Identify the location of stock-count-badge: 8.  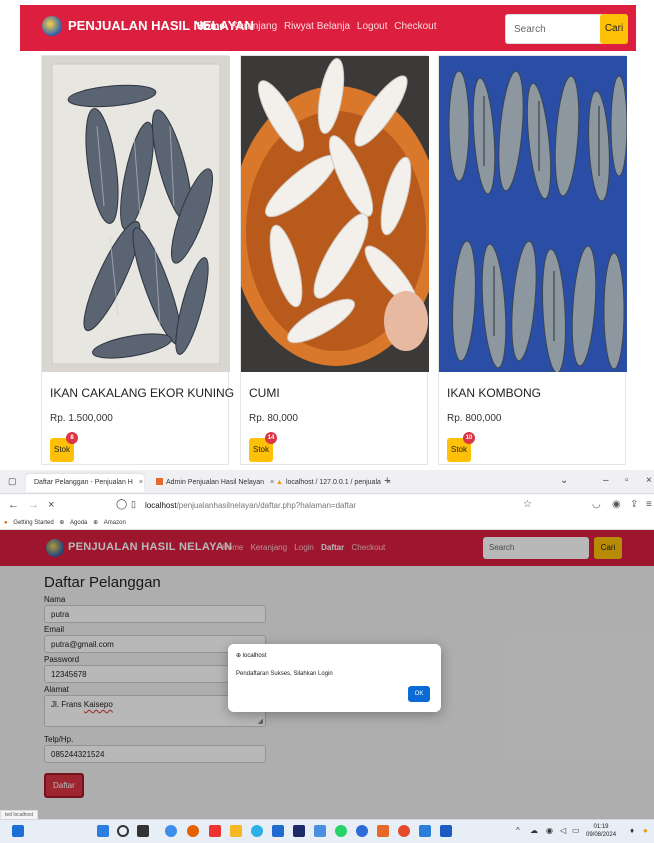
(72, 438).